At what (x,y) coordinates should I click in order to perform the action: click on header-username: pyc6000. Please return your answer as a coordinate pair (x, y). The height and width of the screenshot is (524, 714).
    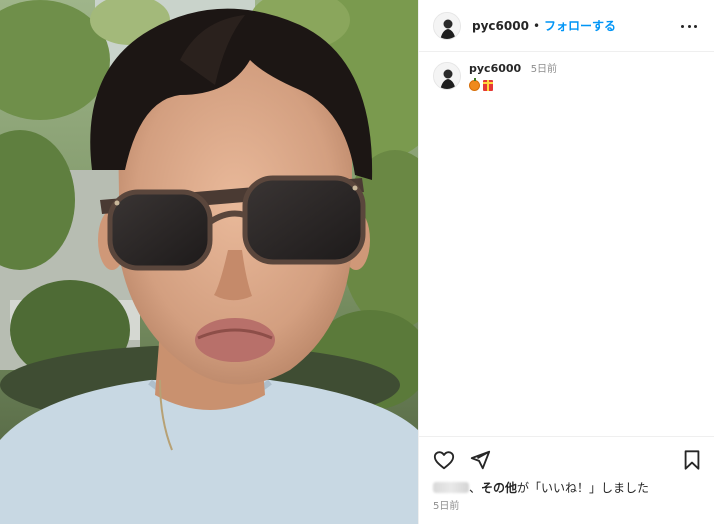
    Looking at the image, I should click on (500, 26).